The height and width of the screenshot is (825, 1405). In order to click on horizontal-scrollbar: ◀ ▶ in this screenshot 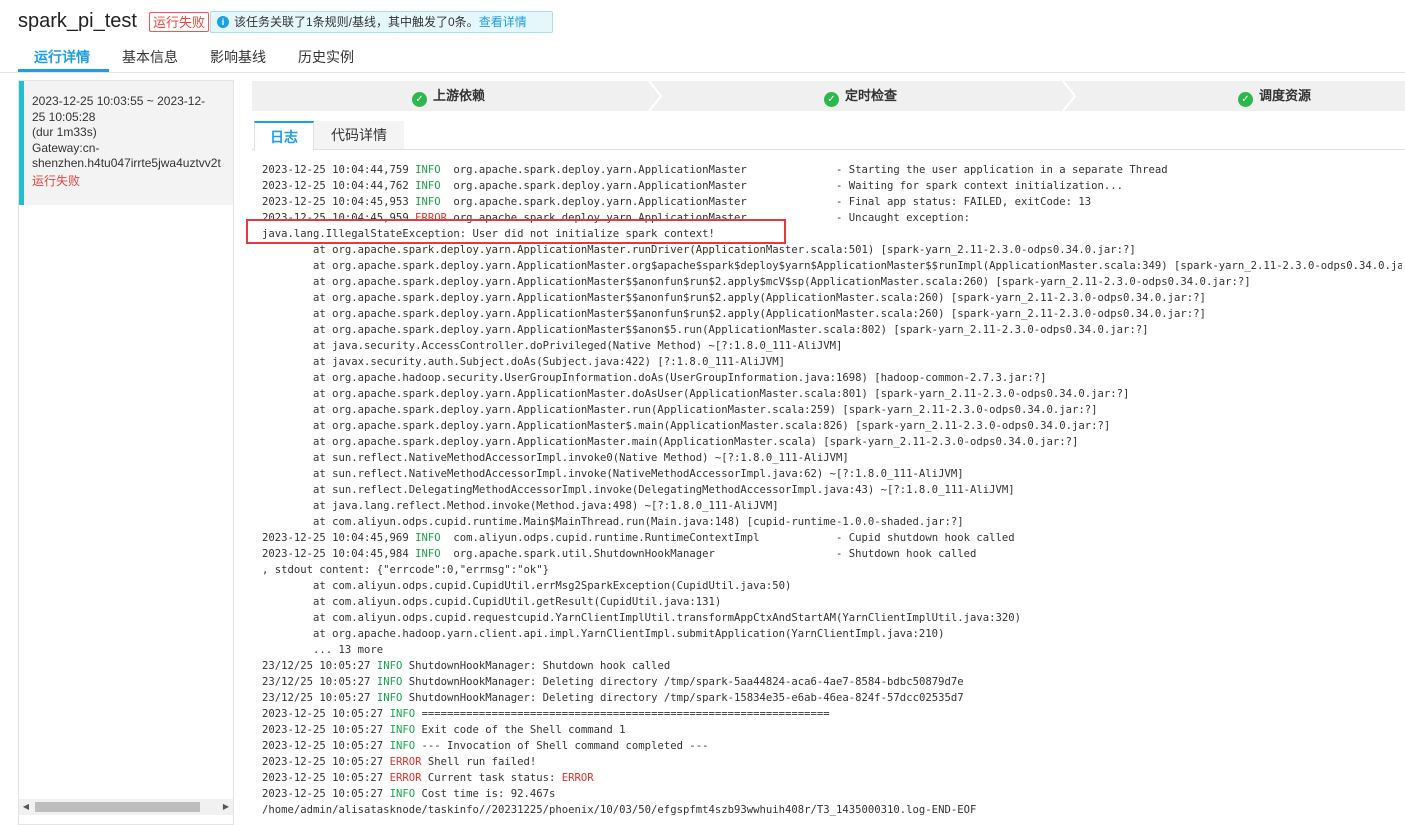, I will do `click(126, 807)`.